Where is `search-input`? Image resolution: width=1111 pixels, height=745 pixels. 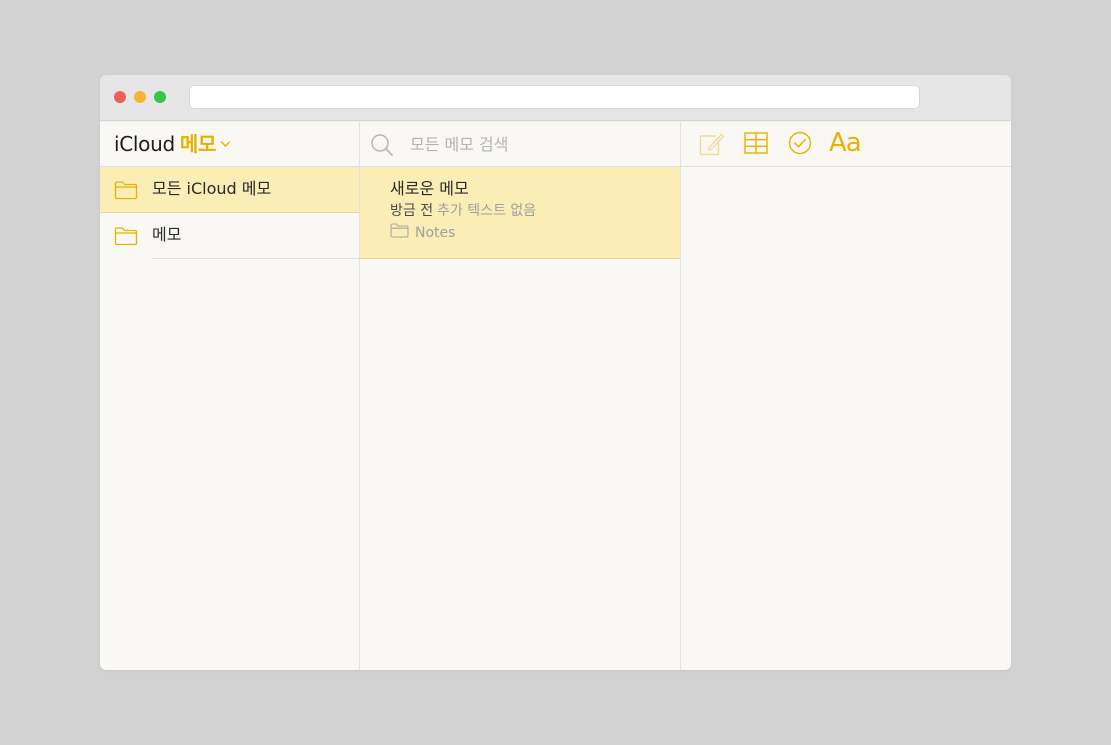 search-input is located at coordinates (540, 144).